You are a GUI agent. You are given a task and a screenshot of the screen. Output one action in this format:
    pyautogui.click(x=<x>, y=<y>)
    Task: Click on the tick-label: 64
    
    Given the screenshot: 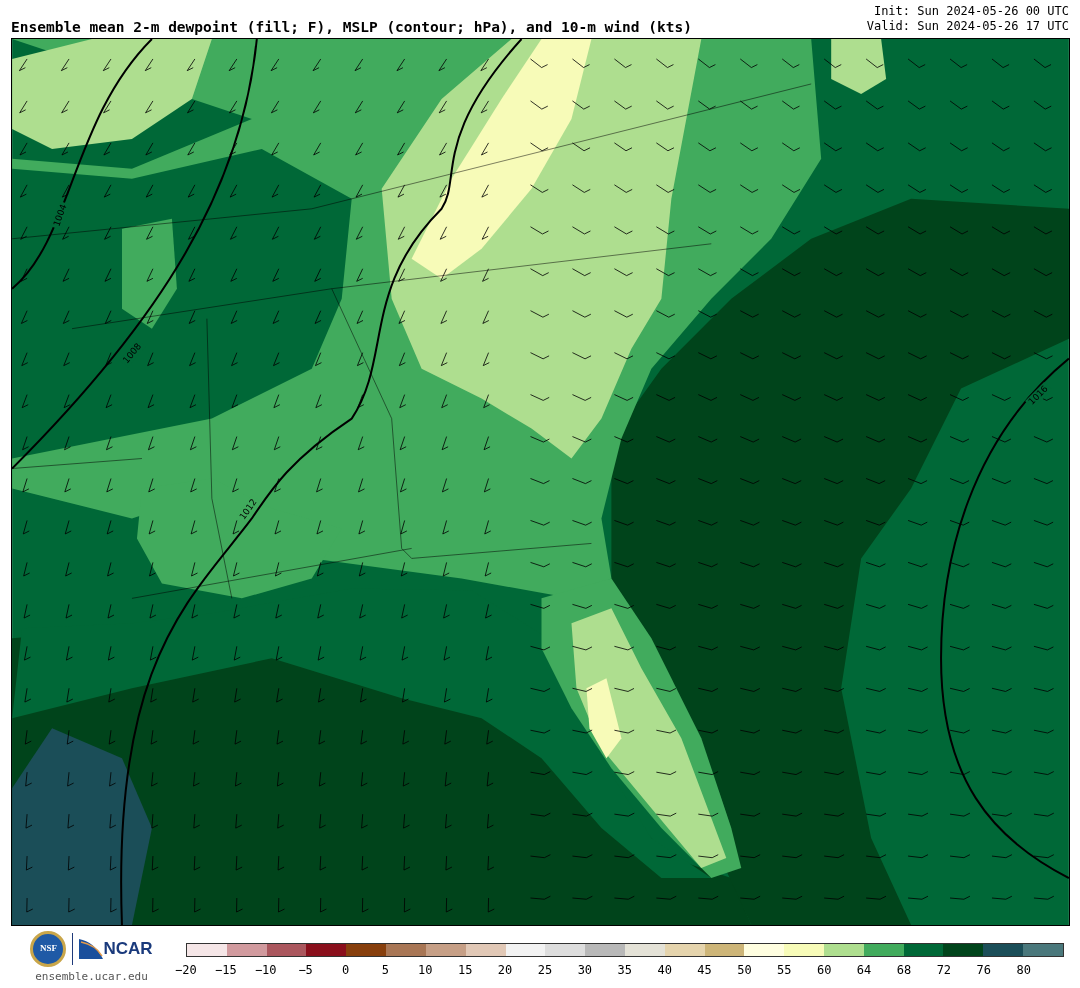 What is the action you would take?
    pyautogui.click(x=864, y=970)
    